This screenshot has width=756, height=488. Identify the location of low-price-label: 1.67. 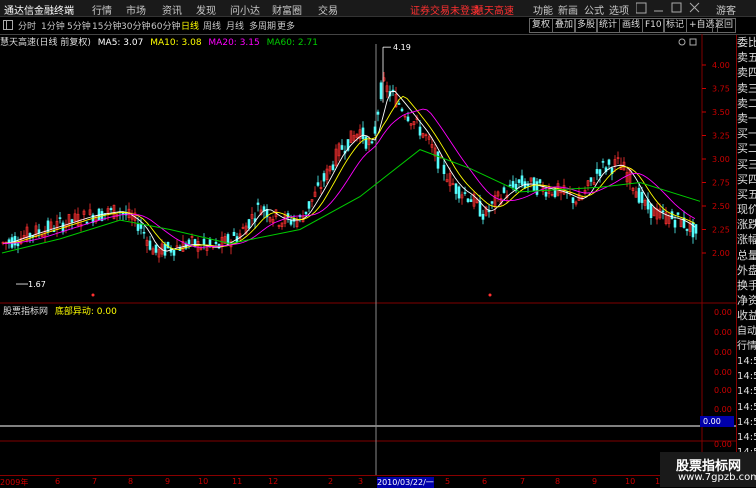
(37, 284).